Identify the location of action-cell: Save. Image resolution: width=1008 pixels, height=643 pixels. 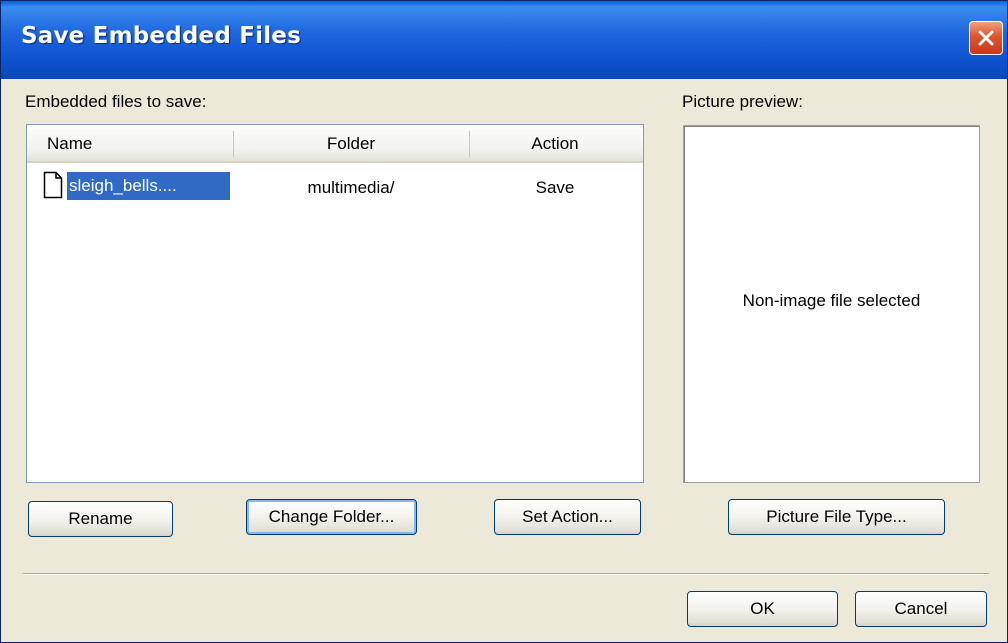
(555, 187).